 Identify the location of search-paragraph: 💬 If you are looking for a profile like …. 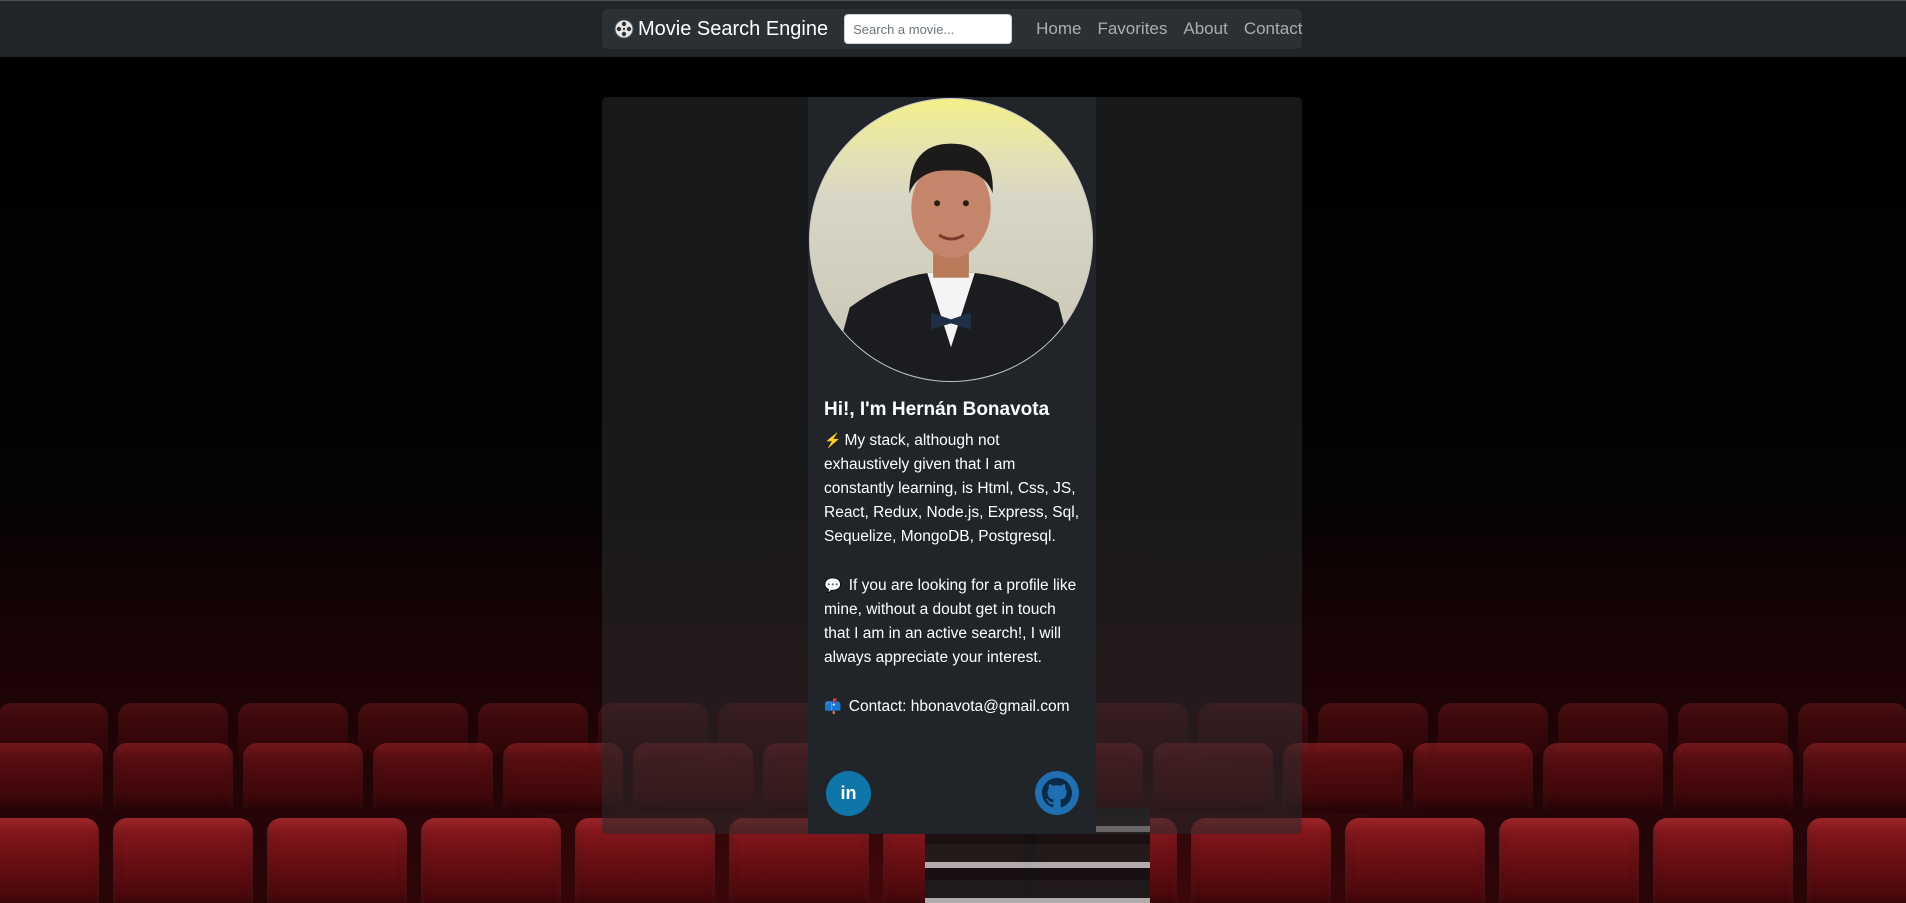
(954, 621).